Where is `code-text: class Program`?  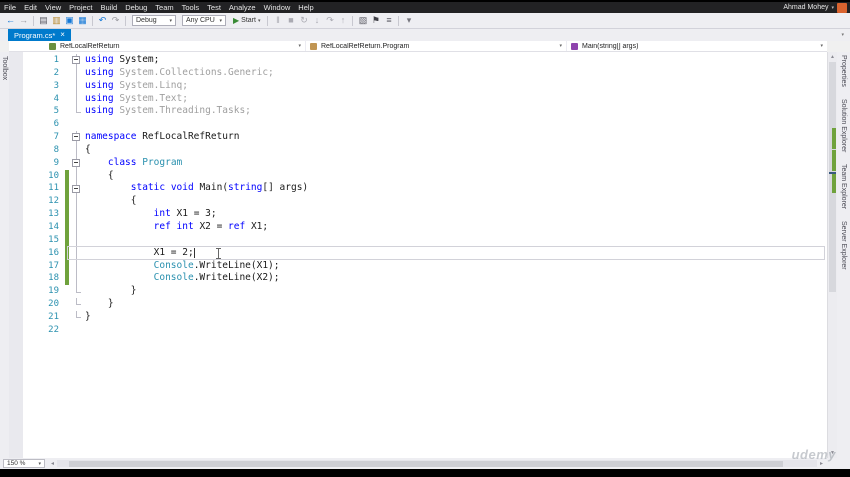 code-text: class Program is located at coordinates (456, 163).